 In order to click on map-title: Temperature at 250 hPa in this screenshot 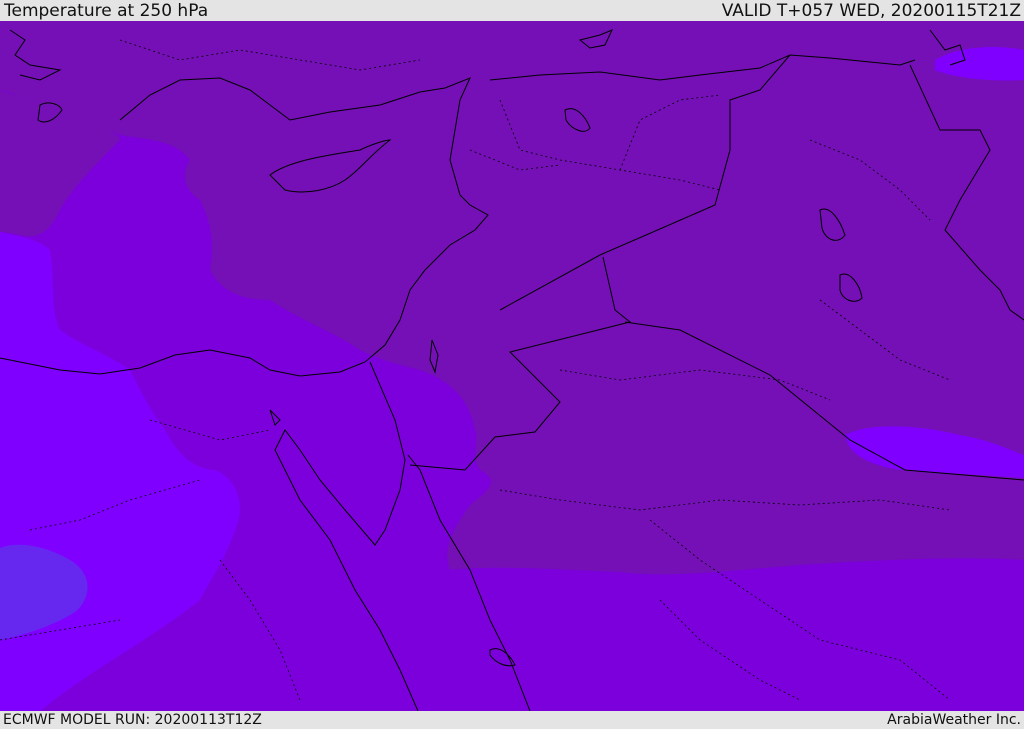, I will do `click(106, 10)`.